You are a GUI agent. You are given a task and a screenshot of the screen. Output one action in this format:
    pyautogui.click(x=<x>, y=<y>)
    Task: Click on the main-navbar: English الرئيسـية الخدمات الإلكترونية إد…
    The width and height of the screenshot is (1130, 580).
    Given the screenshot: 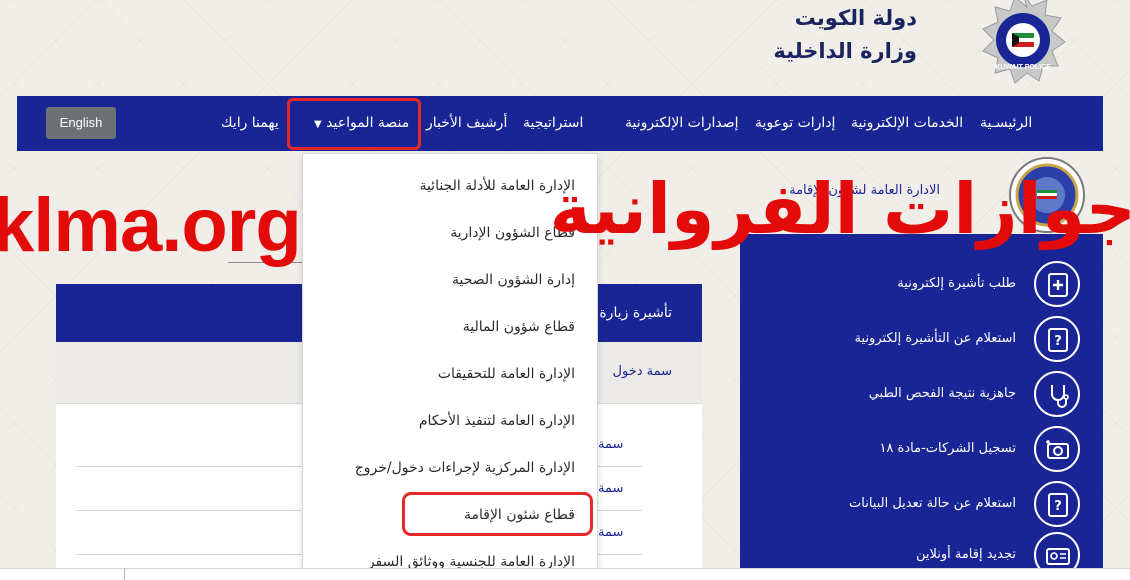 What is the action you would take?
    pyautogui.click(x=560, y=123)
    